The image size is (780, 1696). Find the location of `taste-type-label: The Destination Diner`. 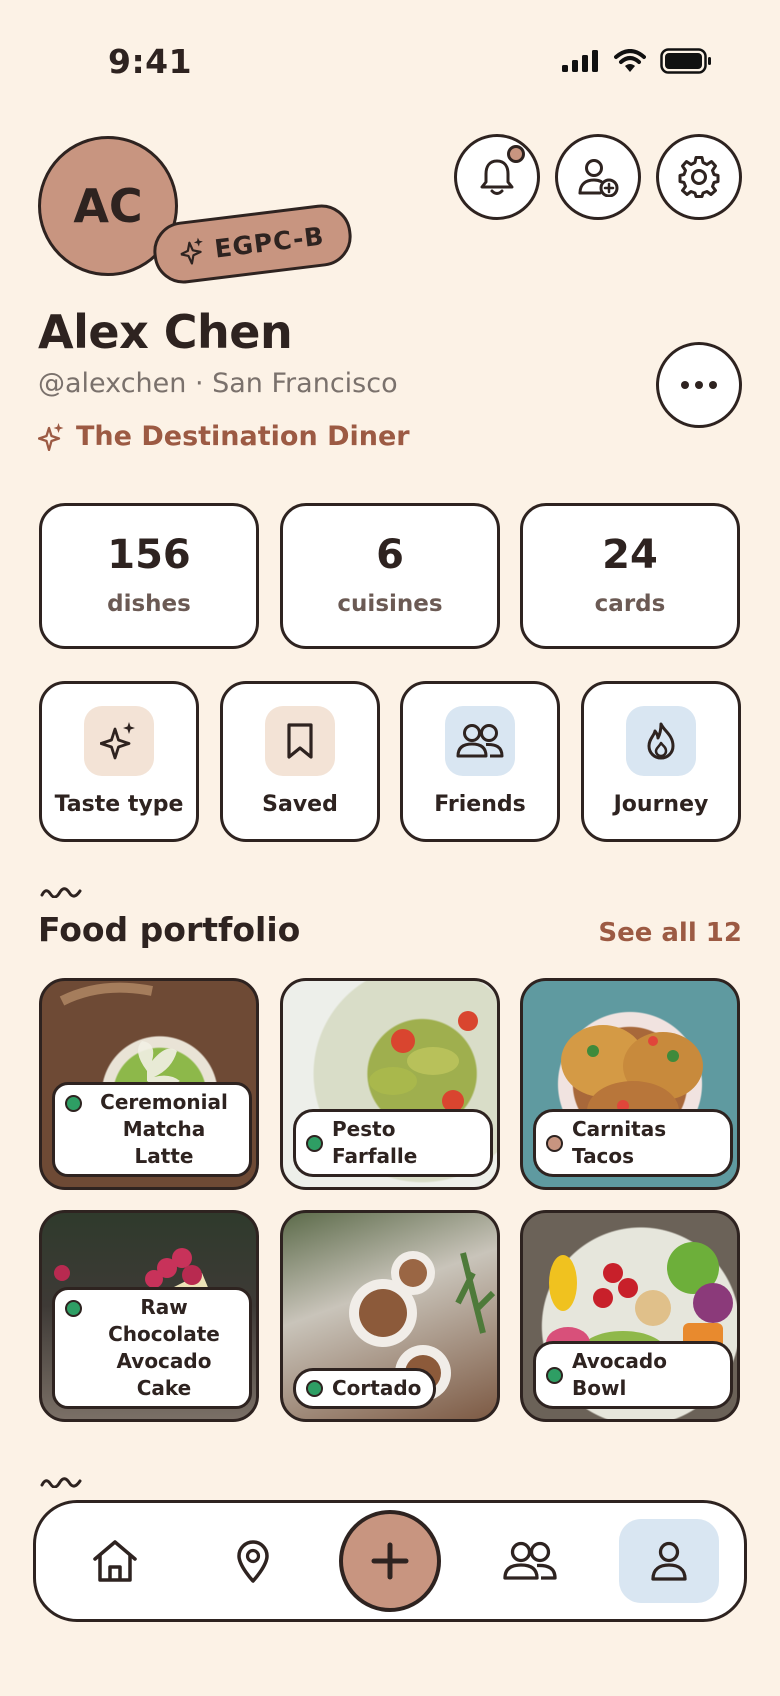

taste-type-label: The Destination Diner is located at coordinates (243, 436).